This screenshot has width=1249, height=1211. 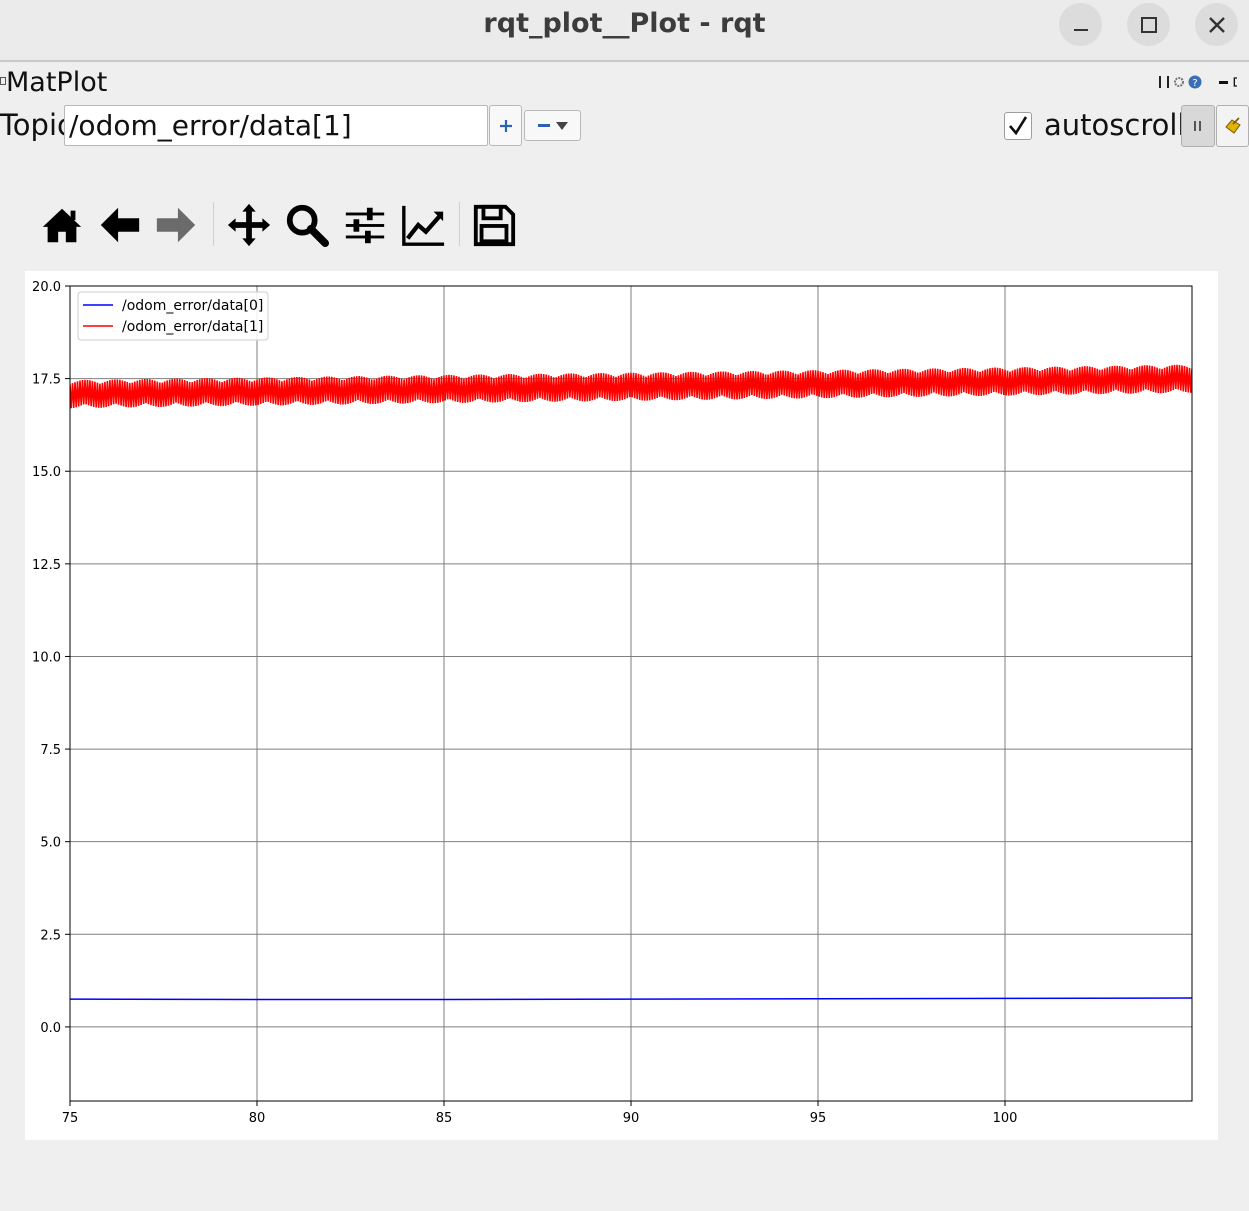 I want to click on plugin-title: MatPlot, so click(x=53, y=81).